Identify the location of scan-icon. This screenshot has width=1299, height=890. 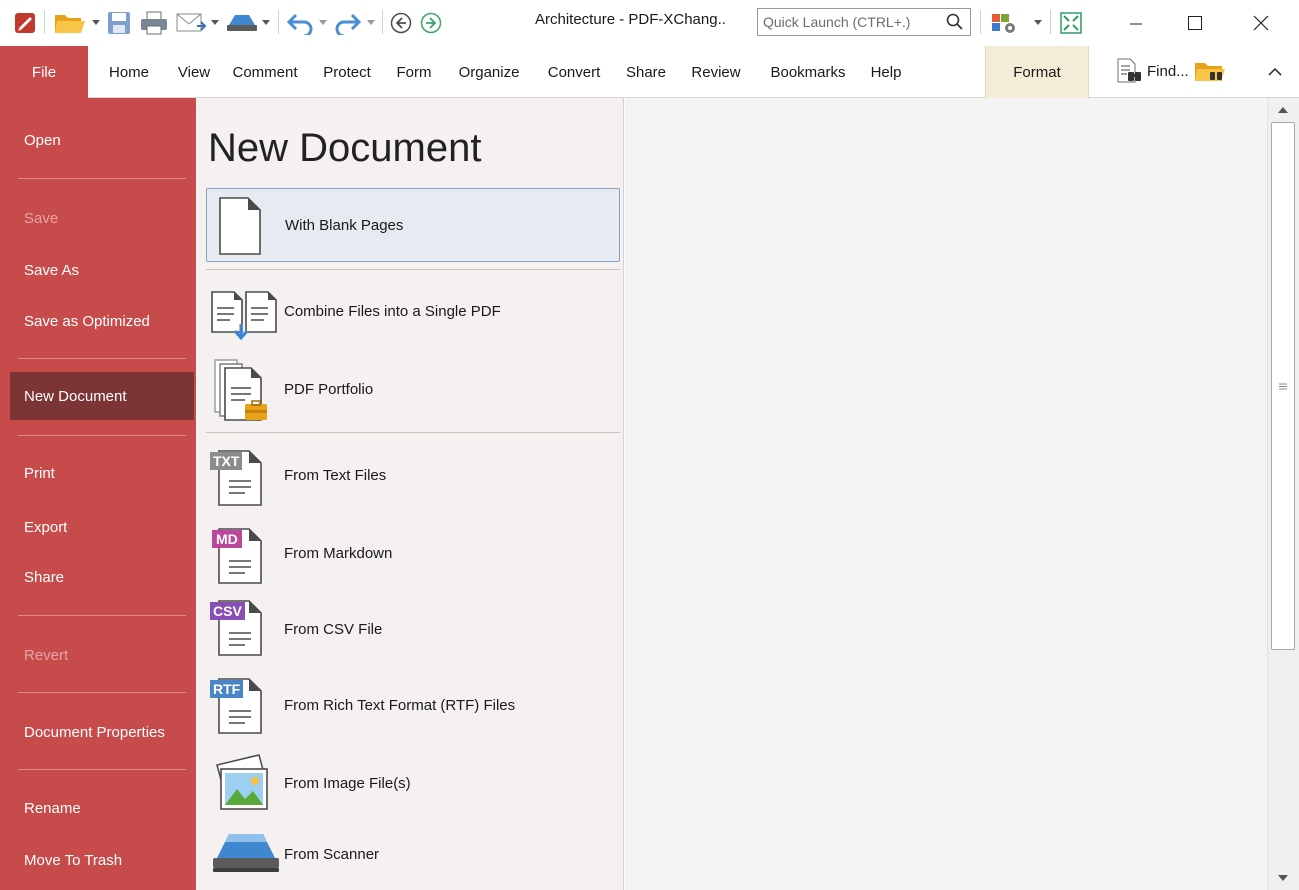
(242, 23).